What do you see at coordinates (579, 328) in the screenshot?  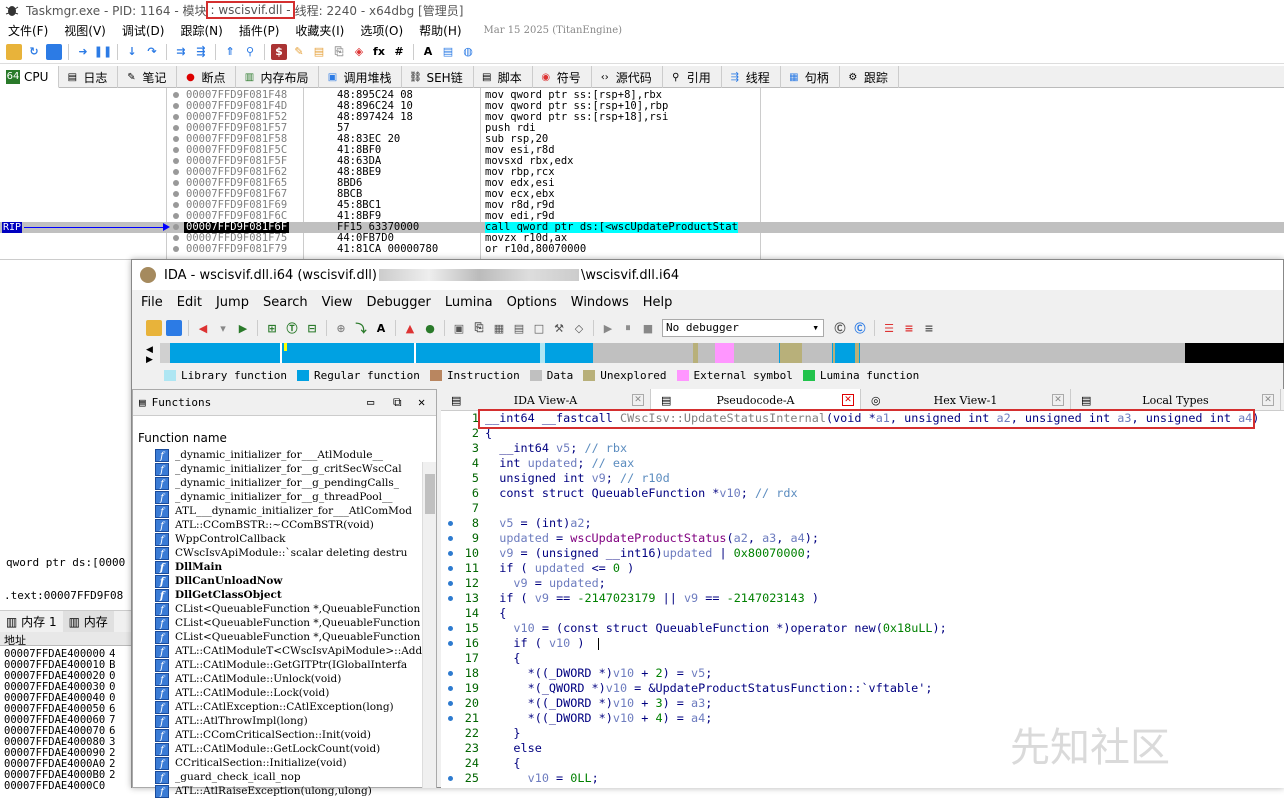 I see `diamond-icon: ◇` at bounding box center [579, 328].